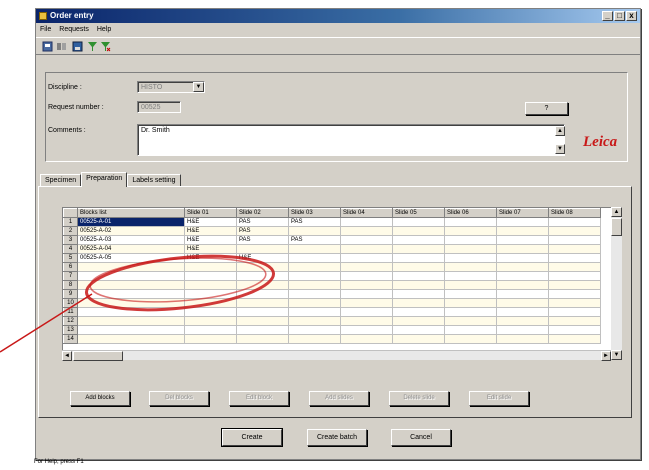 This screenshot has width=649, height=470. I want to click on vertical-scrollbar: ▲ ▼, so click(616, 283).